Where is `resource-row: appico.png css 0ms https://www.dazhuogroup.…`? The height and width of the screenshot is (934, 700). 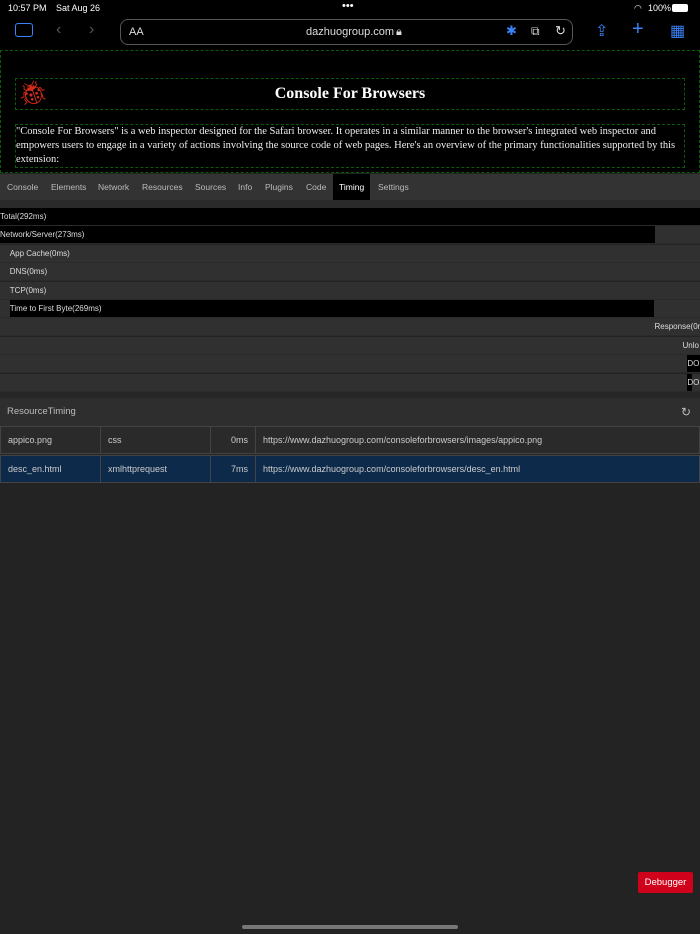 resource-row: appico.png css 0ms https://www.dazhuogroup.… is located at coordinates (350, 440).